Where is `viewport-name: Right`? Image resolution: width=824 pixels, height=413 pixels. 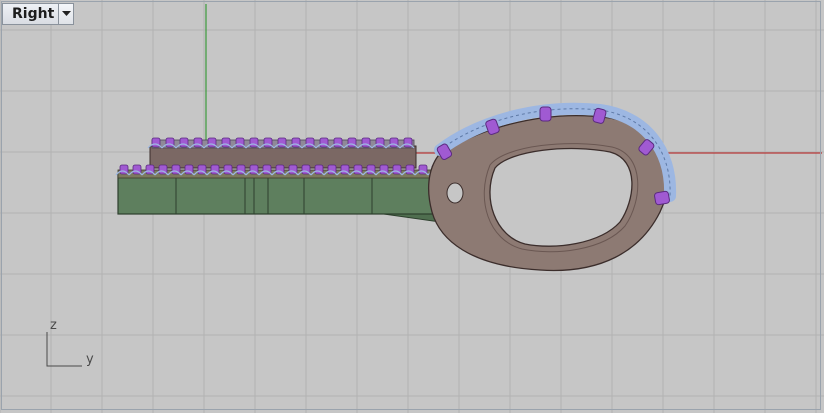
viewport-name: Right is located at coordinates (30, 14).